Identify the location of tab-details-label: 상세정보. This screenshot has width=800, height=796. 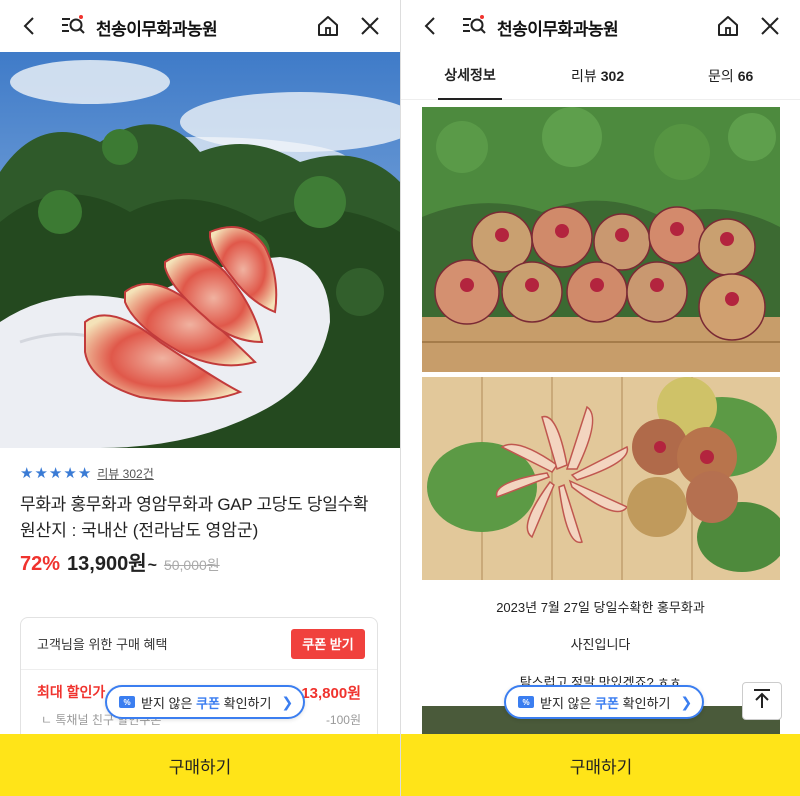
(470, 75).